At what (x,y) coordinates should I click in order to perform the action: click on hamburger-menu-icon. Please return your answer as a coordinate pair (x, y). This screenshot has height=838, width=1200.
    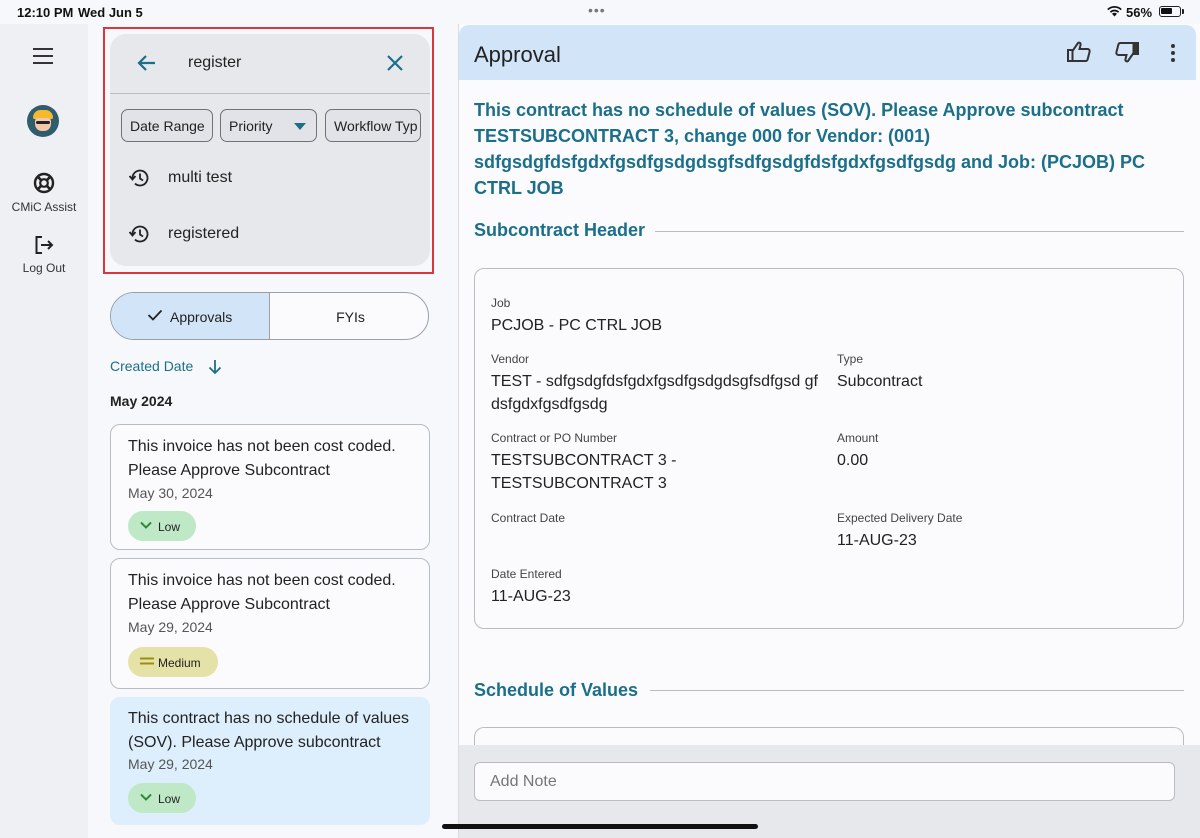
    Looking at the image, I should click on (43, 56).